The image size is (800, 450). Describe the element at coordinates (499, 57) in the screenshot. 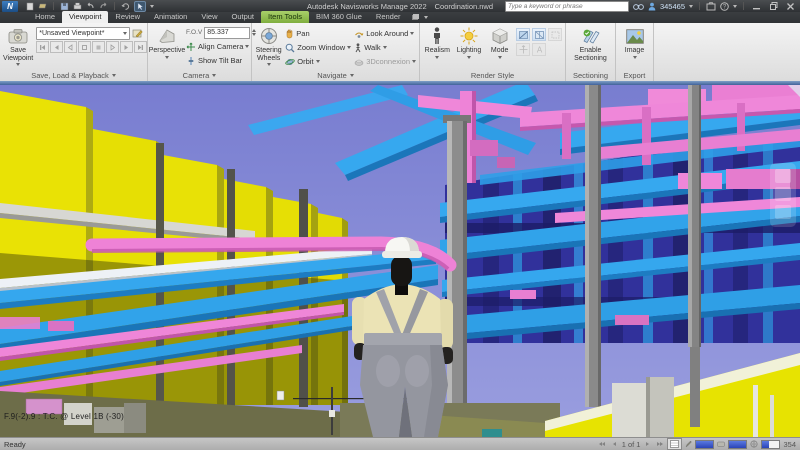

I see `mode-caret-icon` at that location.